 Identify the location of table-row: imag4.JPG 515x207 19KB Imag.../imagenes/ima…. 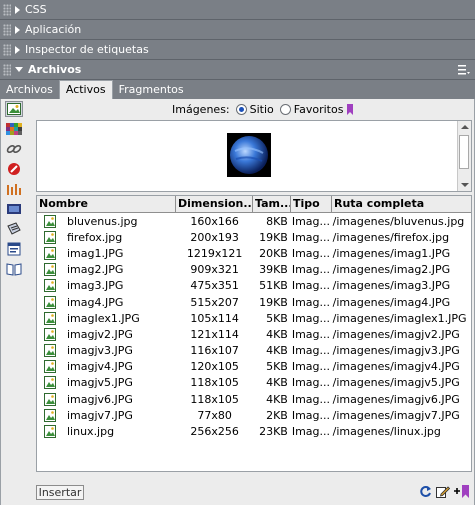
(254, 302).